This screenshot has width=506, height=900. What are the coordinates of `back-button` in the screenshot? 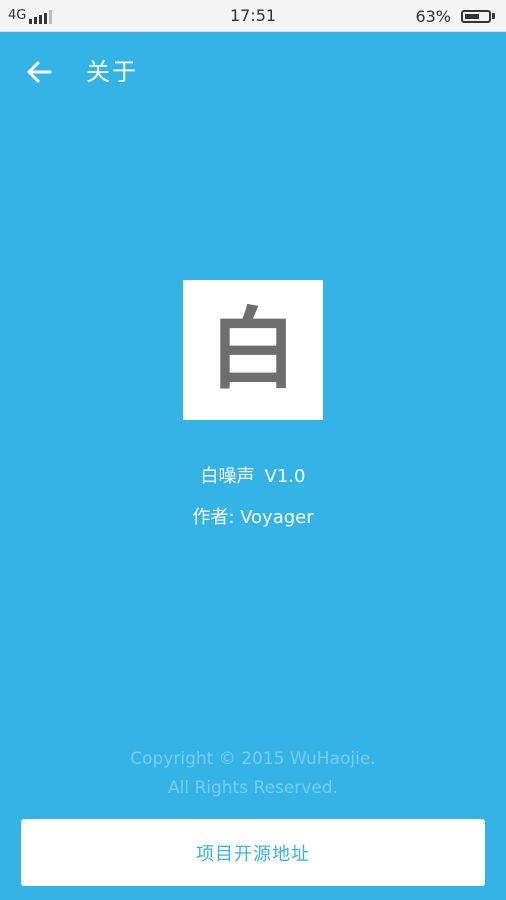 It's located at (39, 72).